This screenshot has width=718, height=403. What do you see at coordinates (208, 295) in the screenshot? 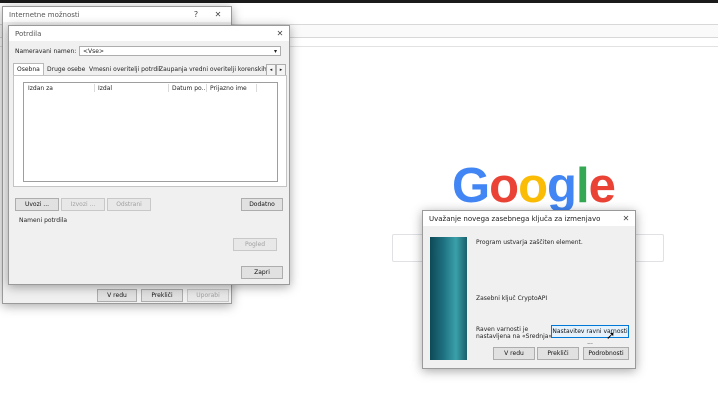
I see `apply-button: Uporabi` at bounding box center [208, 295].